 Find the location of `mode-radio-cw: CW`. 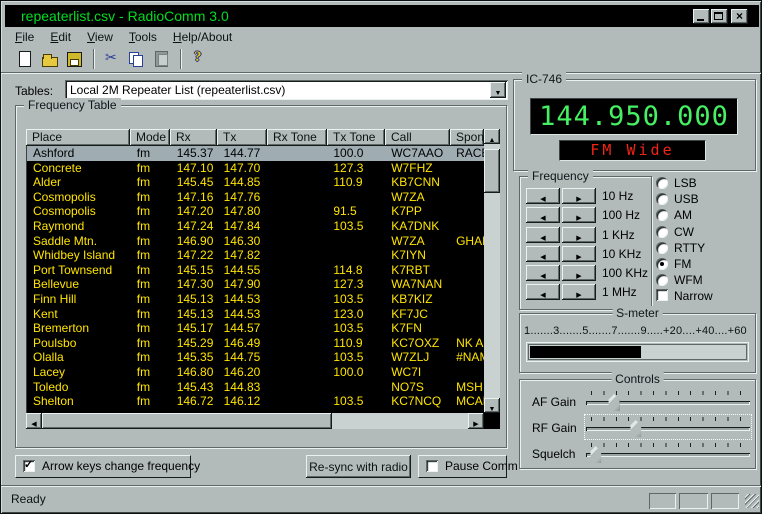

mode-radio-cw: CW is located at coordinates (706, 232).